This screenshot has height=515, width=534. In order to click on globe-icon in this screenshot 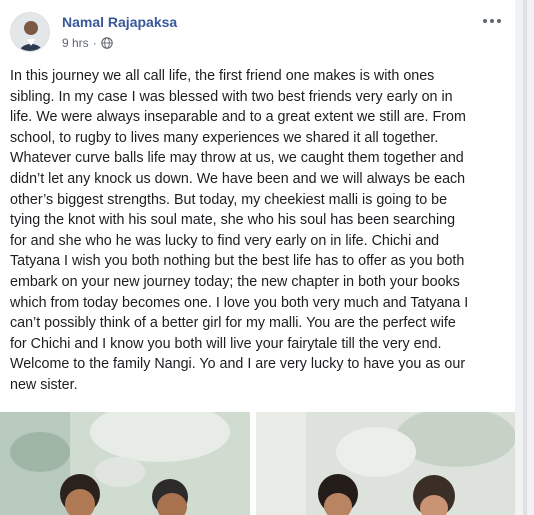, I will do `click(106, 43)`.